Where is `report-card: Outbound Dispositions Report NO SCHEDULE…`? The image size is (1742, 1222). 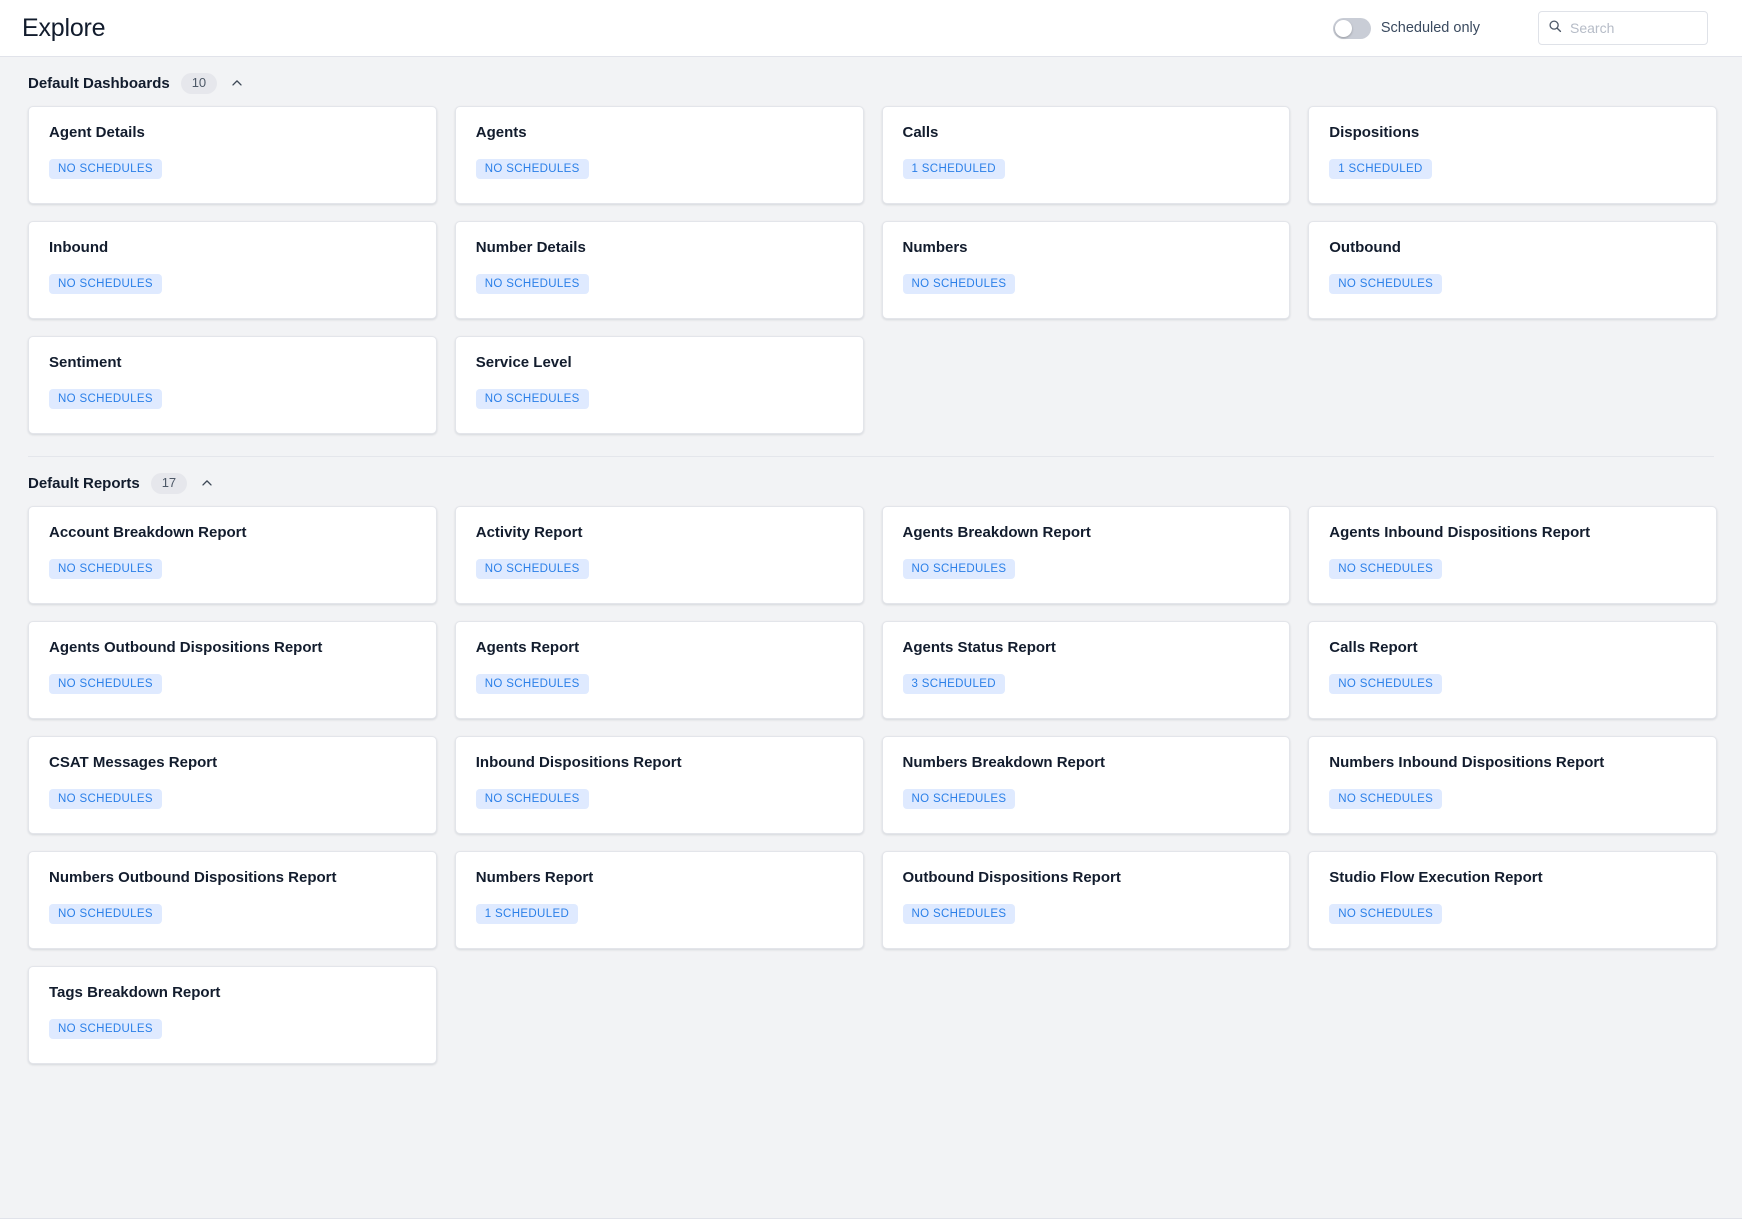
report-card: Outbound Dispositions Report NO SCHEDULE… is located at coordinates (1086, 899).